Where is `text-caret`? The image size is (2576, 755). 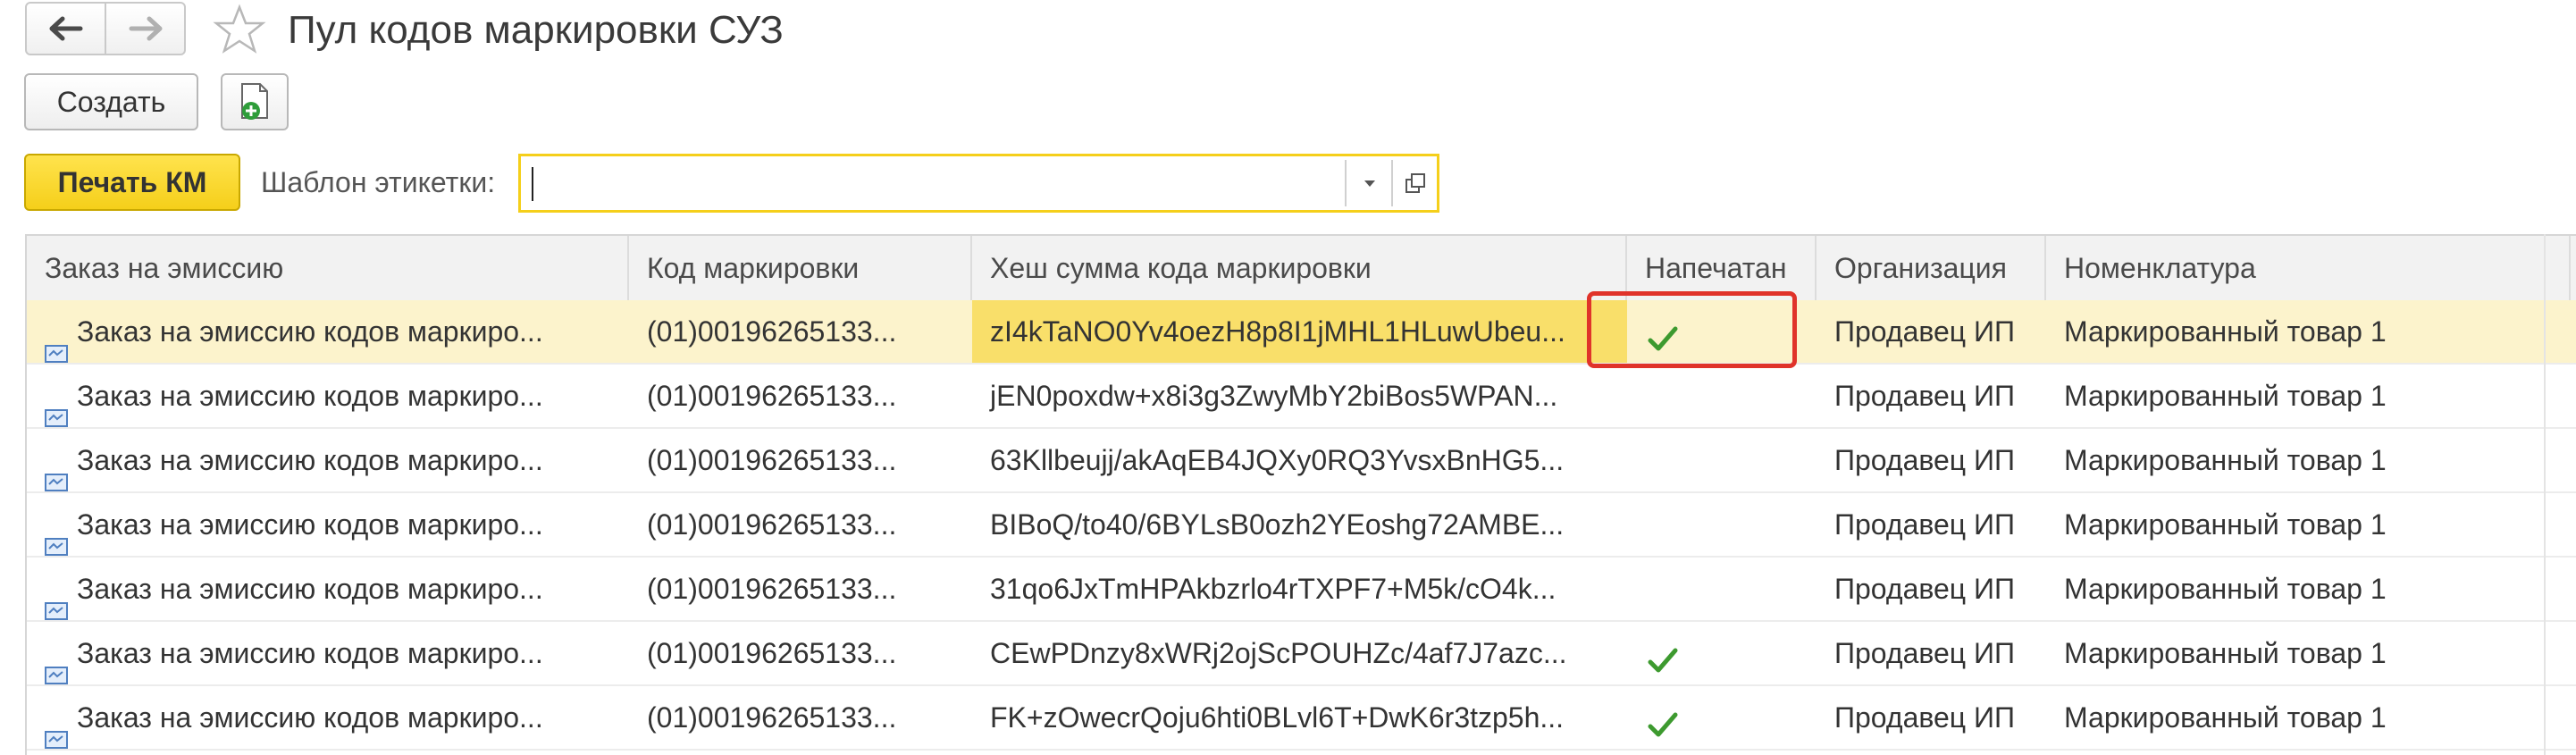
text-caret is located at coordinates (532, 184).